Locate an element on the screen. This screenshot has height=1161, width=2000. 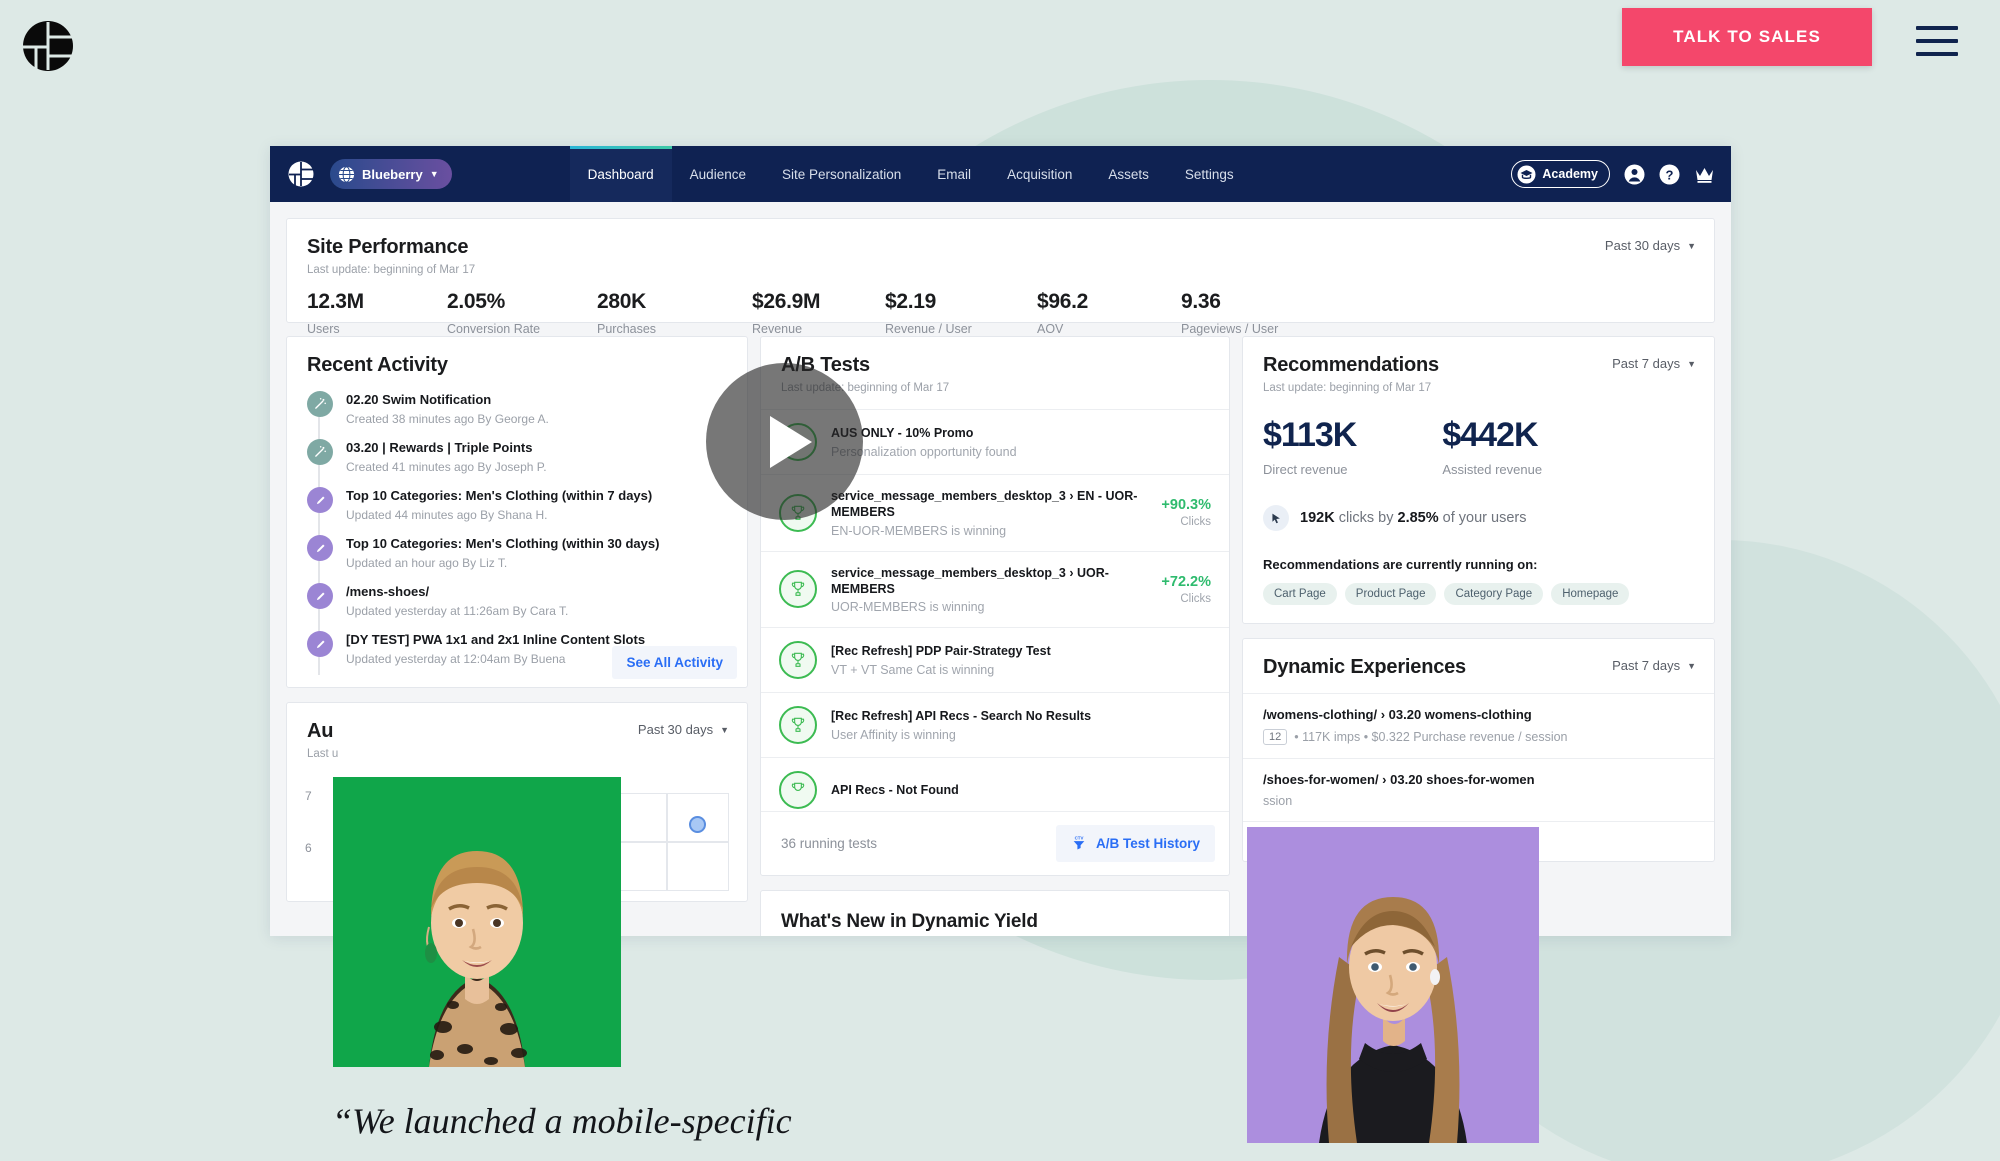
assisted-revenue-metric: $442K Assisted revenue is located at coordinates (1492, 446).